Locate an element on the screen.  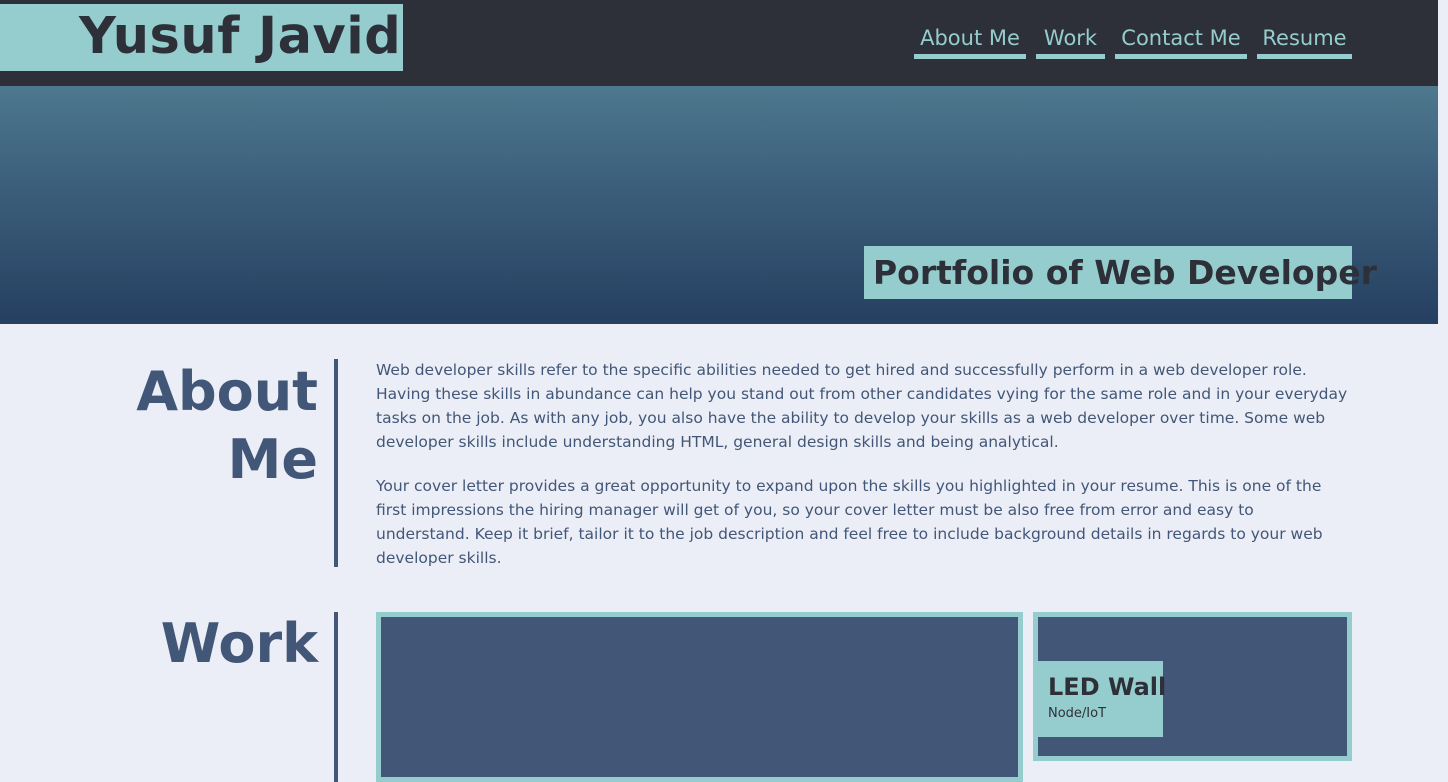
nav-link-about-me: About Me is located at coordinates (970, 40).